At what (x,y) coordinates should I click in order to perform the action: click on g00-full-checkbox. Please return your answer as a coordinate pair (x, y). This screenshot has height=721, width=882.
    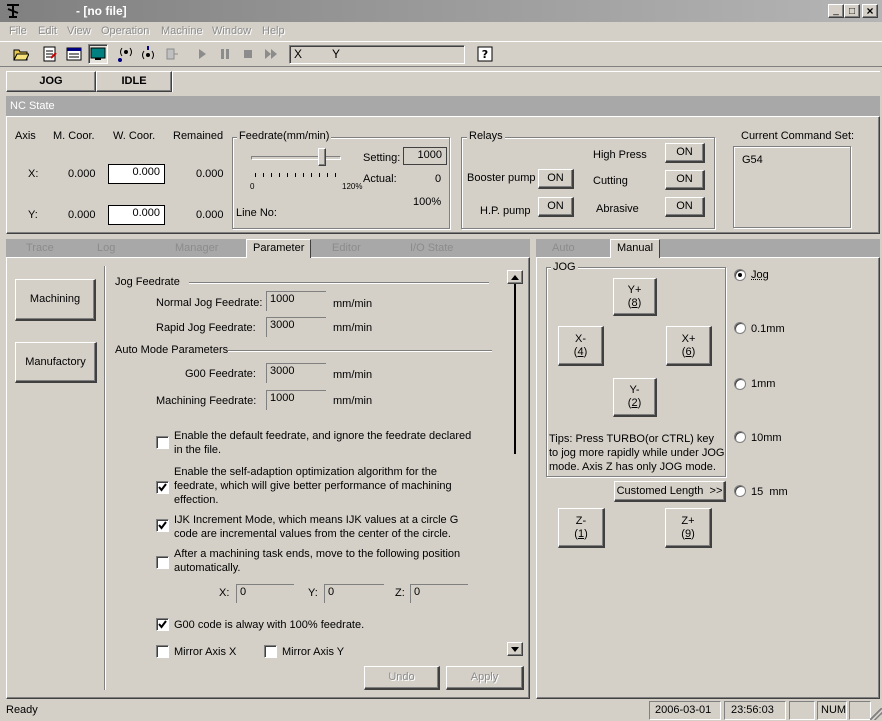
    Looking at the image, I should click on (162, 624).